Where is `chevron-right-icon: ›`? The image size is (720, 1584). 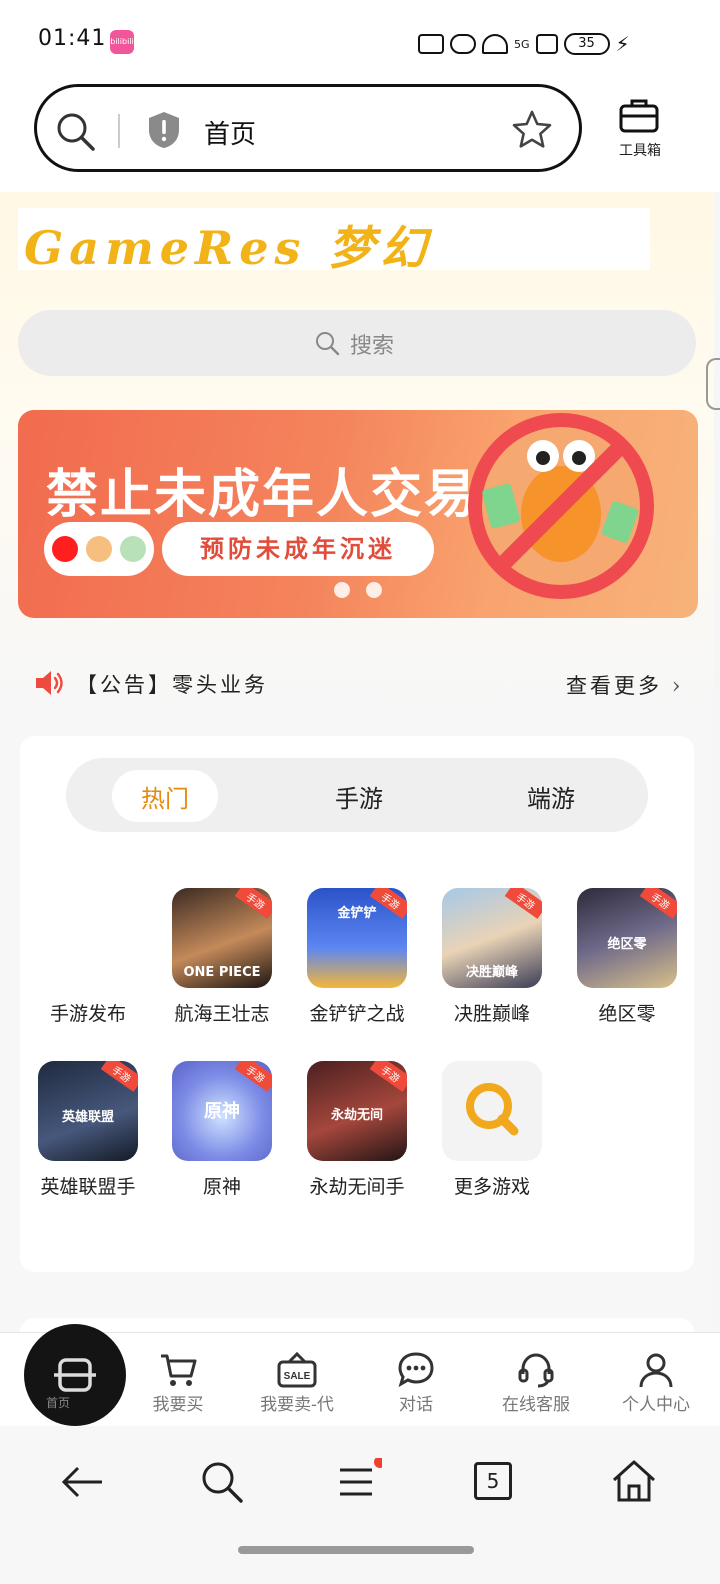
chevron-right-icon: › is located at coordinates (677, 686).